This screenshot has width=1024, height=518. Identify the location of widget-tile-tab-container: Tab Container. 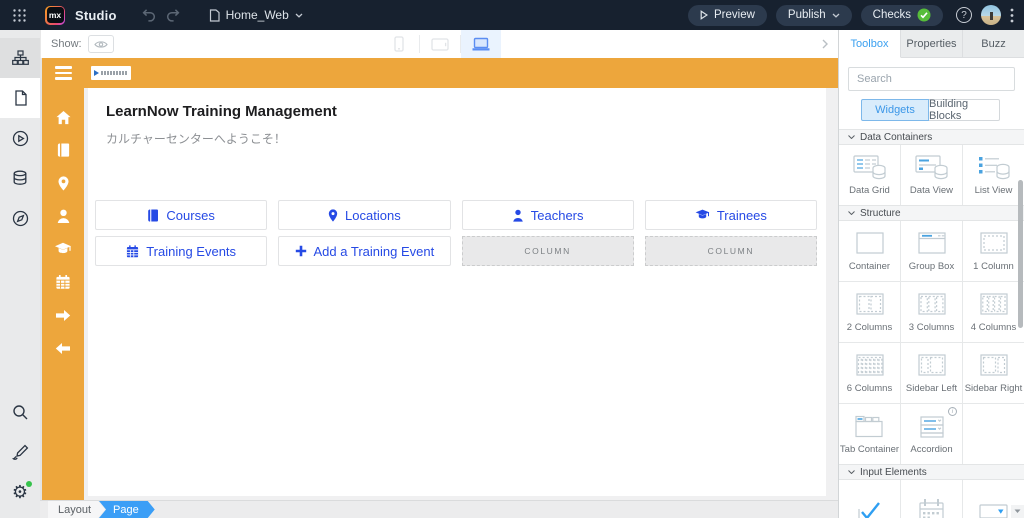
(869, 434).